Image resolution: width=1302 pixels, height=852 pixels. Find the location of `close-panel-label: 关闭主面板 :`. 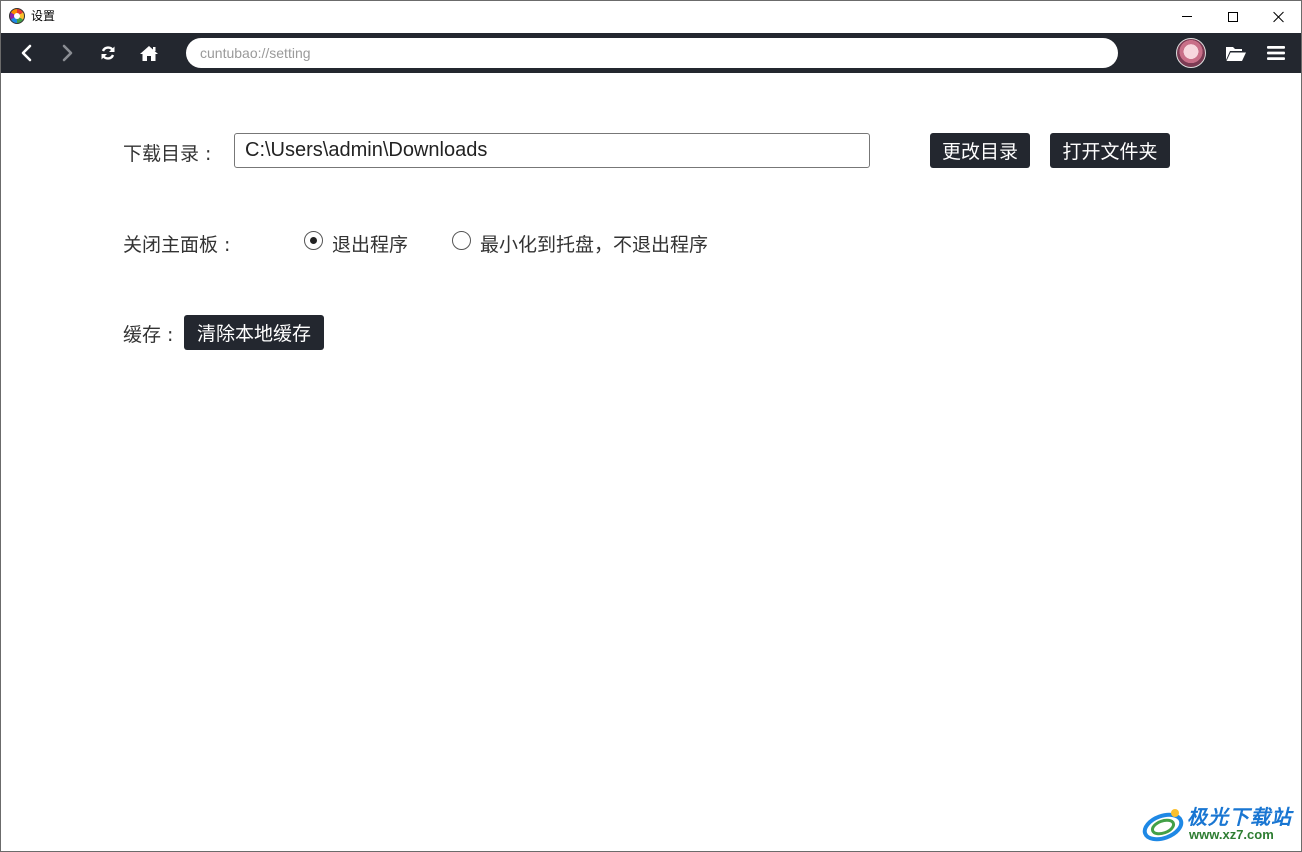

close-panel-label: 关闭主面板 : is located at coordinates (177, 245).